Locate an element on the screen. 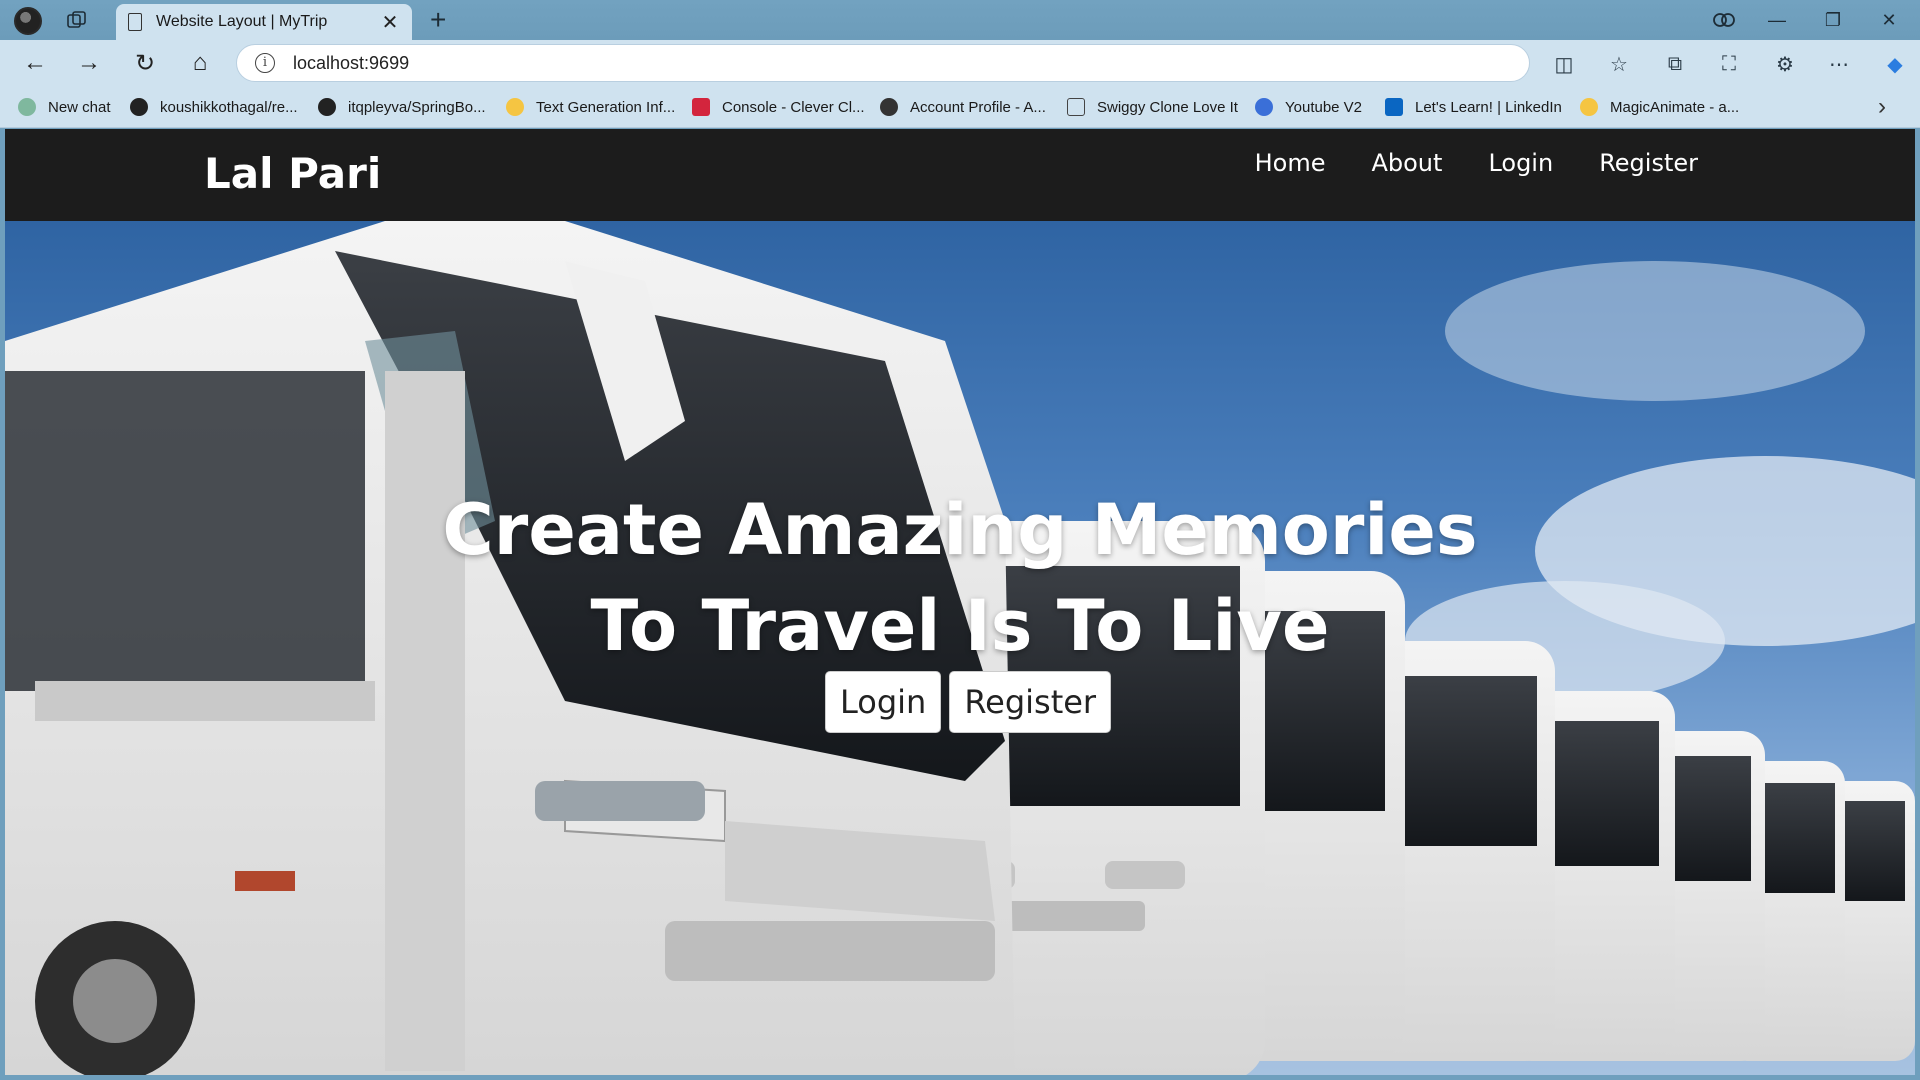 The height and width of the screenshot is (1080, 1920). browser-toolbar: ← → ↻ ⌂ i localhost:9699 ◫ ☆ ⧉ ⛶ ⚙ ⋯ ◆ is located at coordinates (960, 63).